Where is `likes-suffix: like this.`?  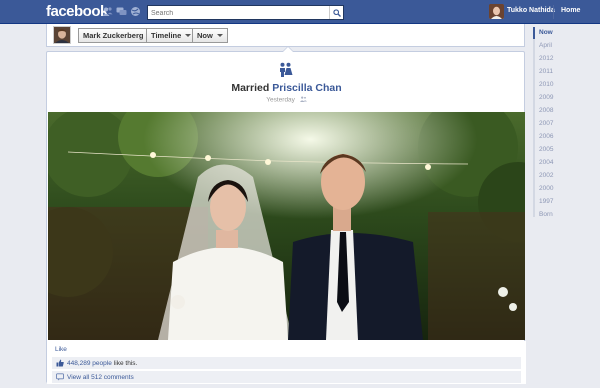 likes-suffix: like this. is located at coordinates (125, 363).